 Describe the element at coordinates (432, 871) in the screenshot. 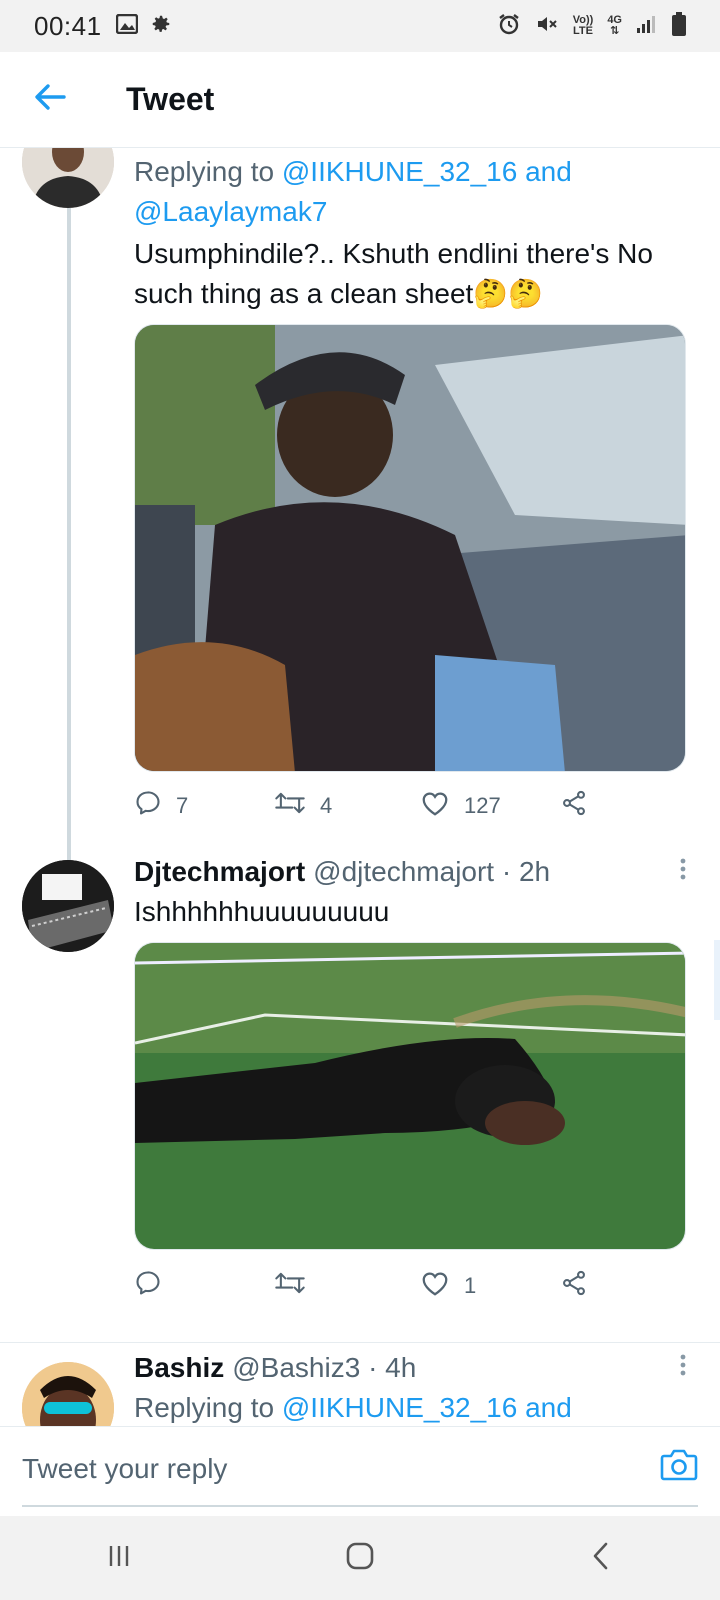

I see `user-handle: @djtechmajort · 2h` at that location.